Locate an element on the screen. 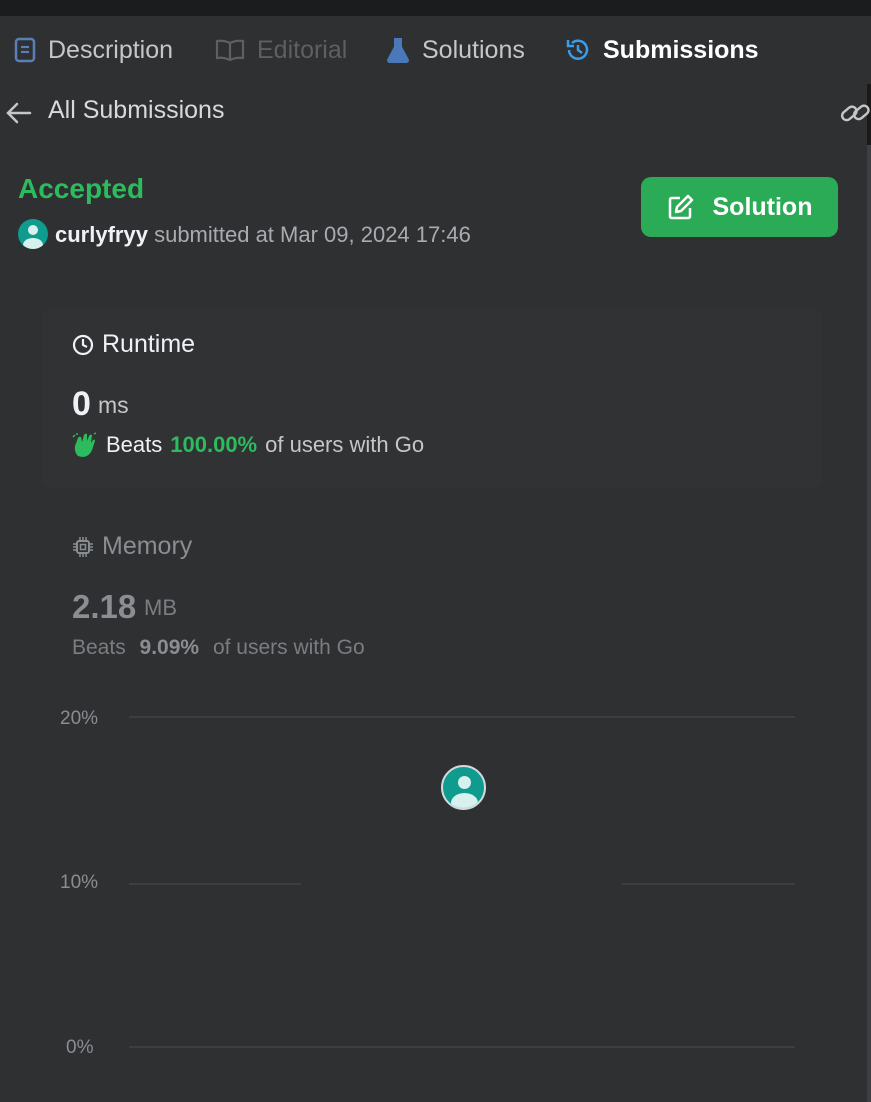 The image size is (871, 1102). memory-beats: Beats 9.09% of users with Go is located at coordinates (218, 648).